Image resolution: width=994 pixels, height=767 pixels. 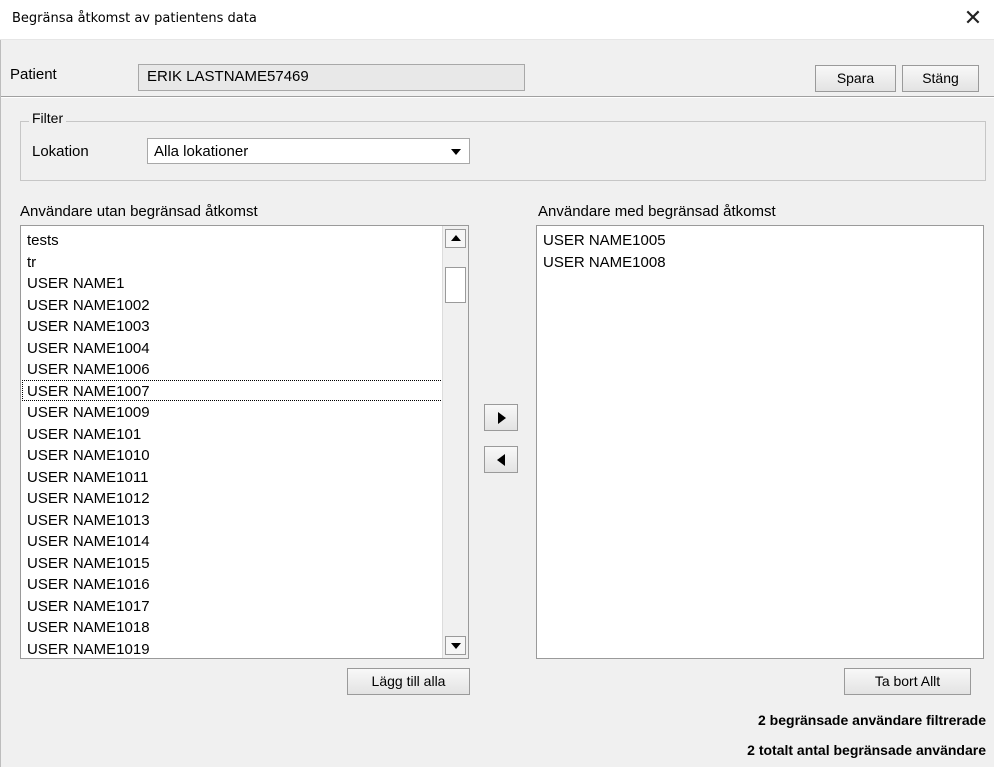 I want to click on location-select-value: Alla lokationer, so click(x=201, y=151).